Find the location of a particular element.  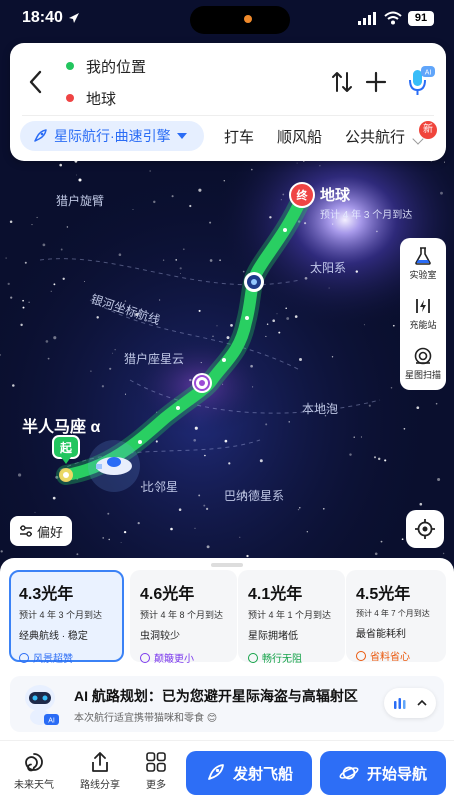

charge-station-button: 充能站 is located at coordinates (423, 314).